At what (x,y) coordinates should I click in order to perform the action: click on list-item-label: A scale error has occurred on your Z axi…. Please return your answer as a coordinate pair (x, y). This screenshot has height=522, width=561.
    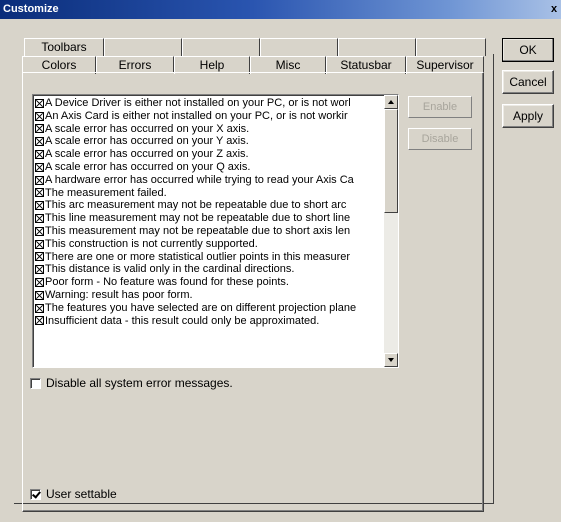
    Looking at the image, I should click on (147, 154).